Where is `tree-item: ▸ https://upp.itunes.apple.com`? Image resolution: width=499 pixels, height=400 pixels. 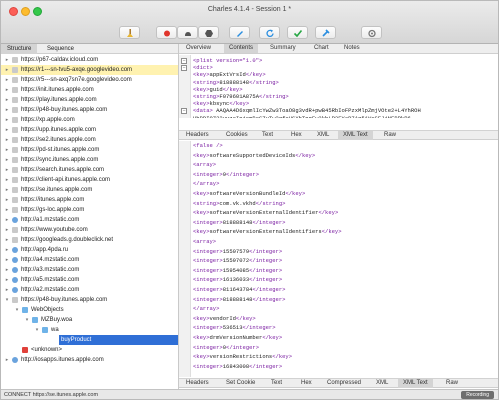 tree-item: ▸ https://upp.itunes.apple.com is located at coordinates (89, 130).